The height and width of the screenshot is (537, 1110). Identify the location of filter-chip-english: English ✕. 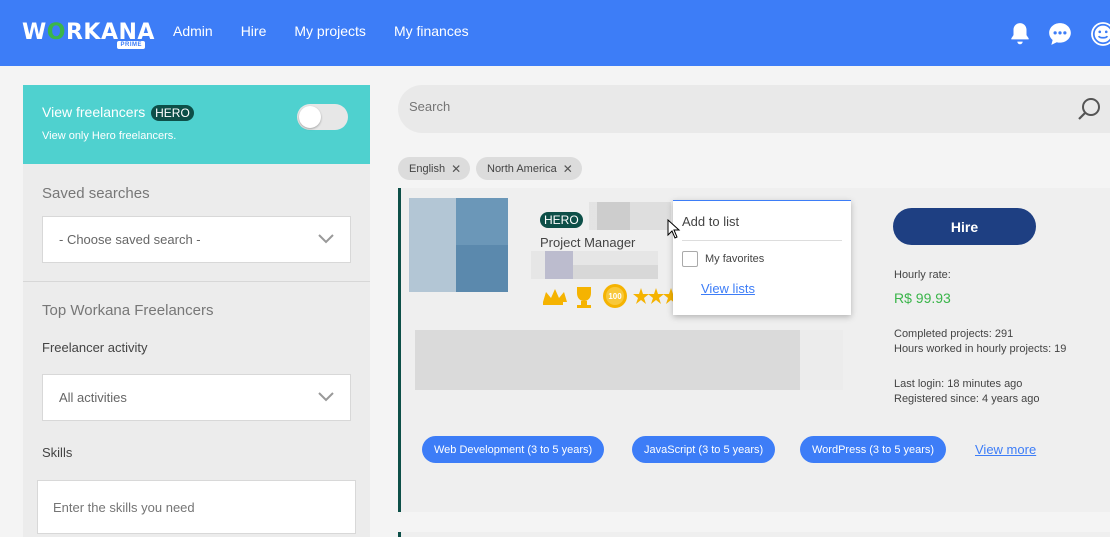
(434, 168).